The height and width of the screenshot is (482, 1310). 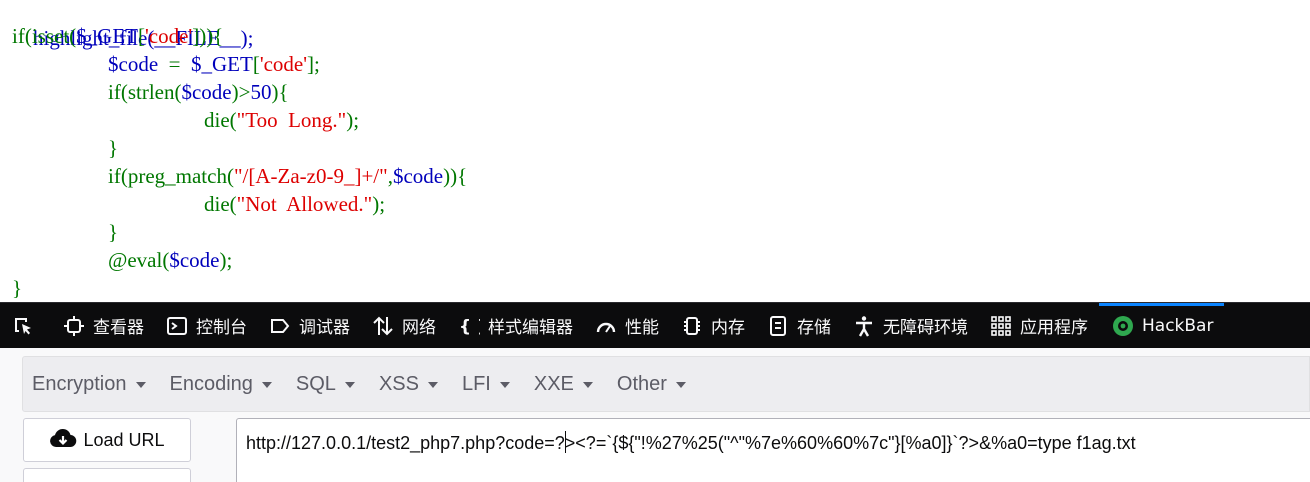 I want to click on menu-label: SQL, so click(x=315, y=383).